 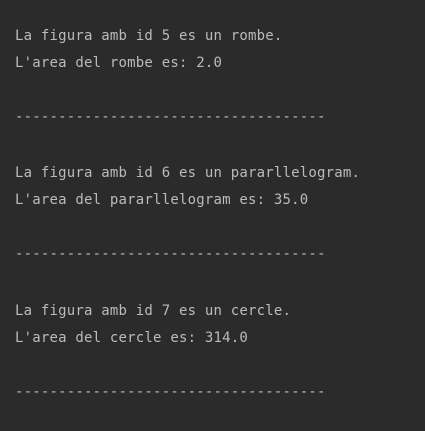 I want to click on output-line: La figura amb id 7 es un cercle., so click(x=153, y=311).